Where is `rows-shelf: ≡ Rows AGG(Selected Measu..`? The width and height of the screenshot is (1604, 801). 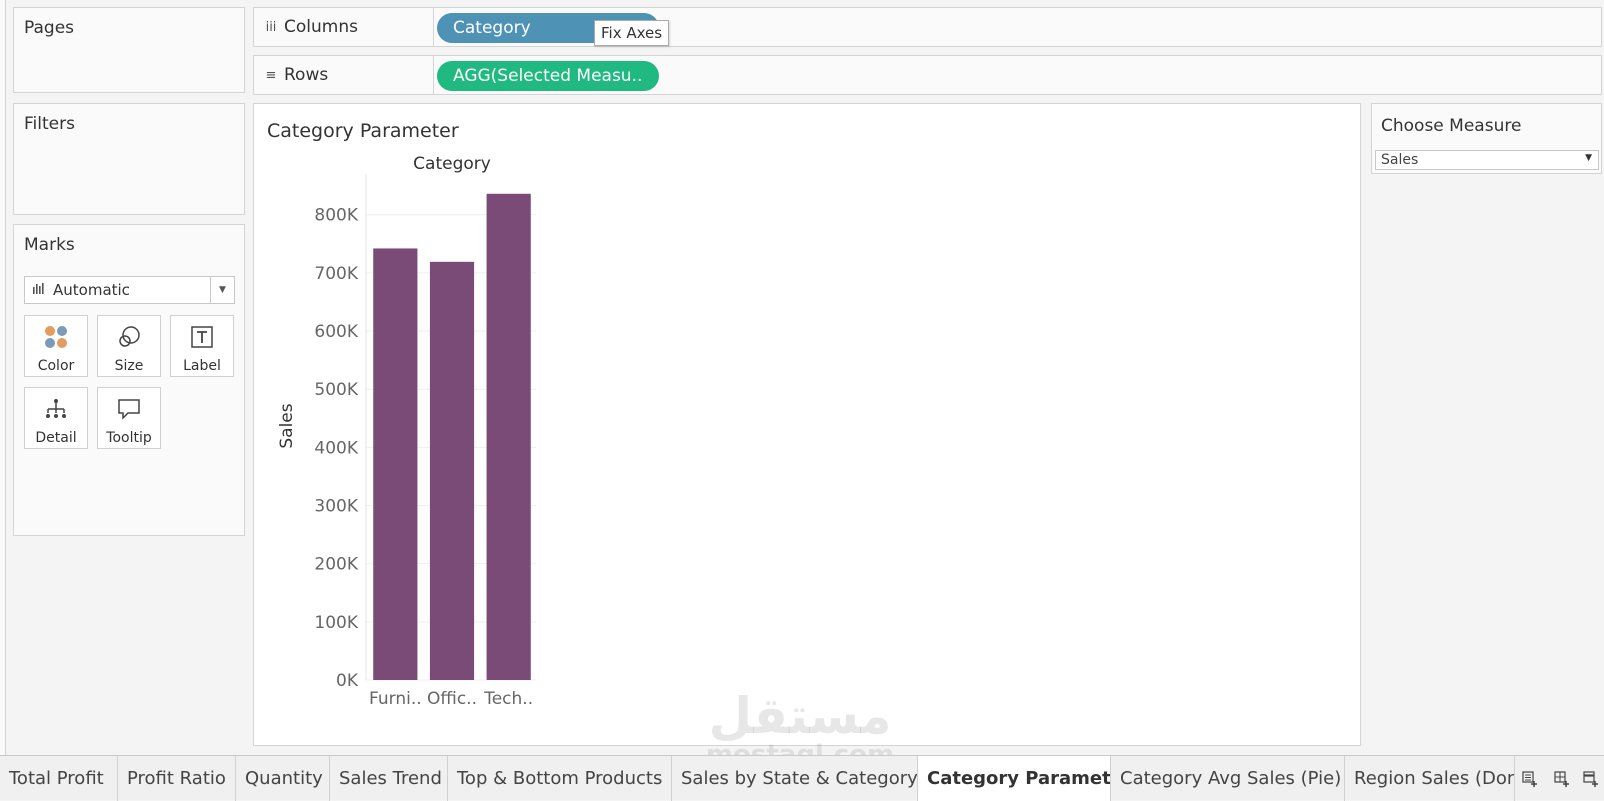 rows-shelf: ≡ Rows AGG(Selected Measu.. is located at coordinates (927, 75).